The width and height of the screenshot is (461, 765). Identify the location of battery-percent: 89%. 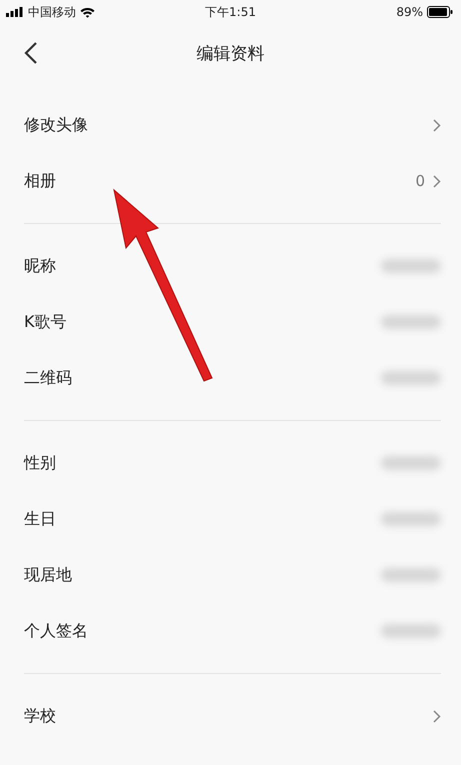
(409, 12).